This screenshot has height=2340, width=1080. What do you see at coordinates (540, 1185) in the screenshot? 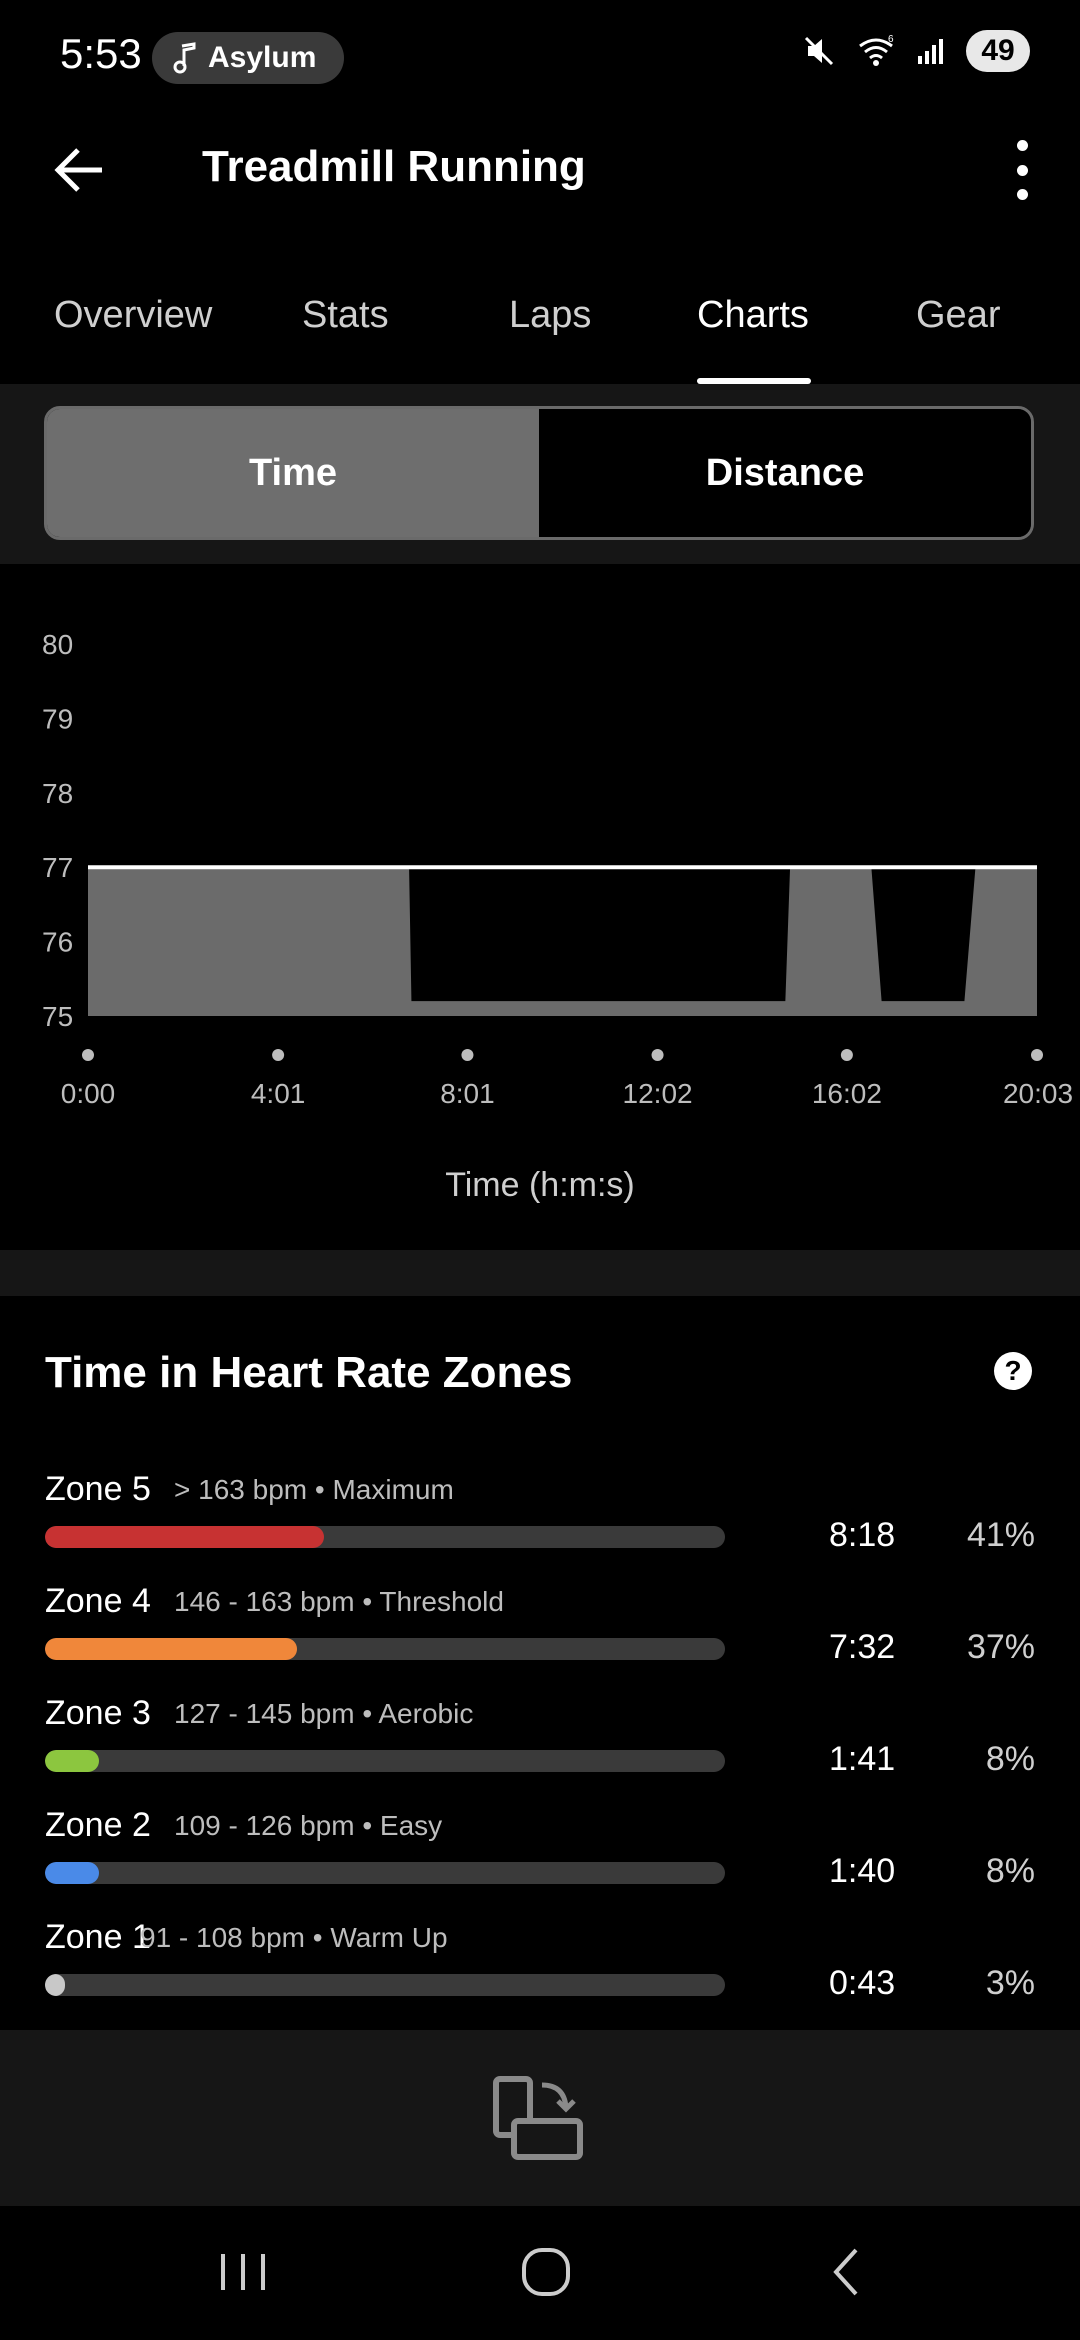
I see `x-axis-label: Time (h:m:s)` at bounding box center [540, 1185].